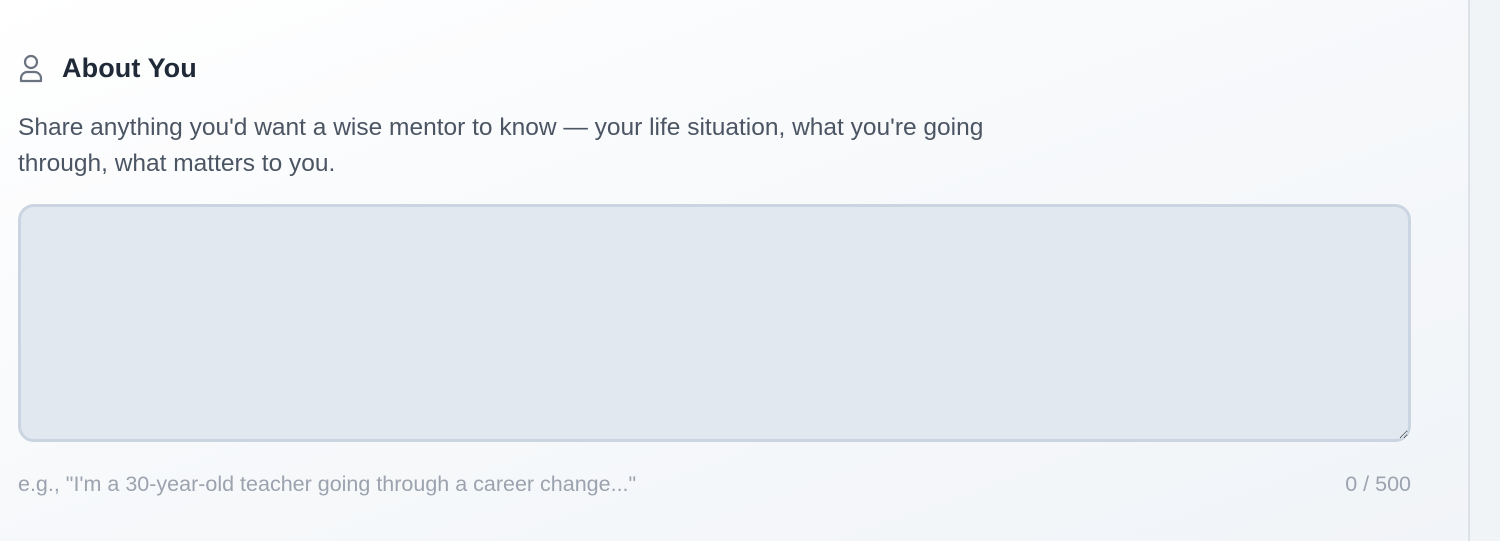 This screenshot has height=541, width=1500. What do you see at coordinates (31, 68) in the screenshot?
I see `person-icon` at bounding box center [31, 68].